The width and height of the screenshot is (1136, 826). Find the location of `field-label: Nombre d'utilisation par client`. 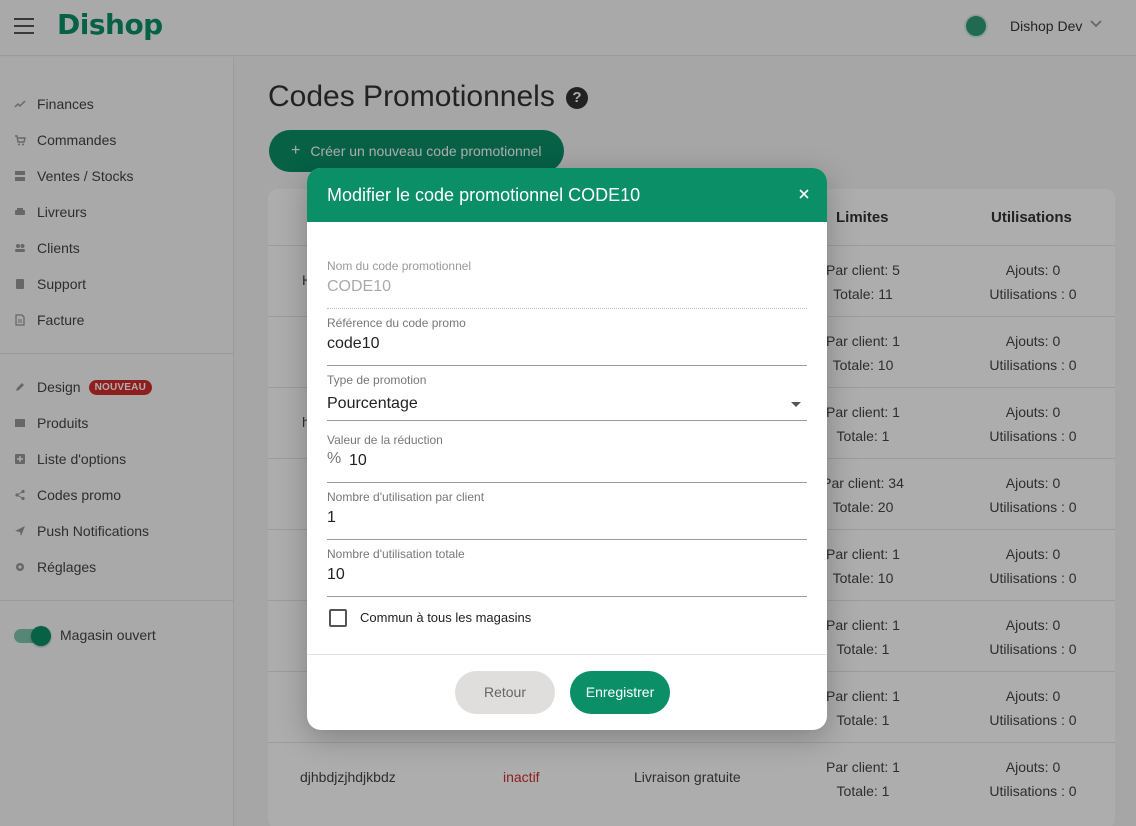

field-label: Nombre d'utilisation par client is located at coordinates (406, 497).